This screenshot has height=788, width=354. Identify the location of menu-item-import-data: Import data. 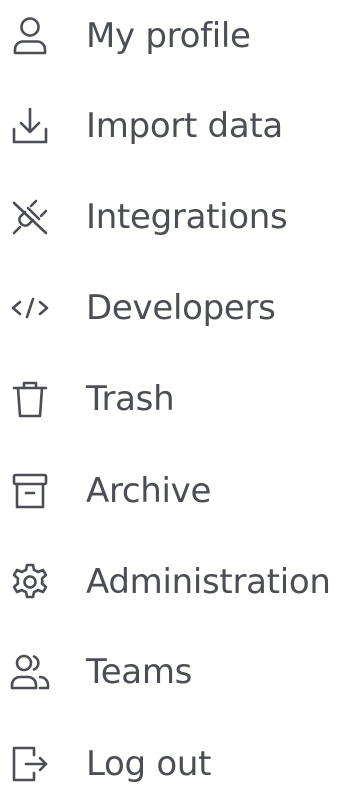
(177, 126).